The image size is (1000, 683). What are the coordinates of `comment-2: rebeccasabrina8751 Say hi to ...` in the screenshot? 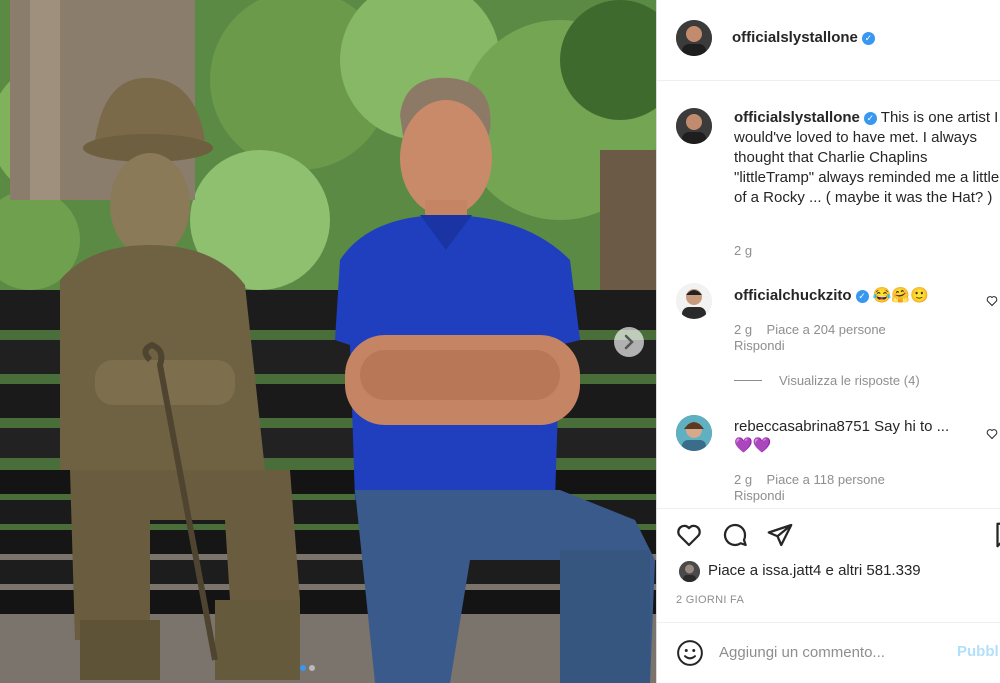 It's located at (841, 426).